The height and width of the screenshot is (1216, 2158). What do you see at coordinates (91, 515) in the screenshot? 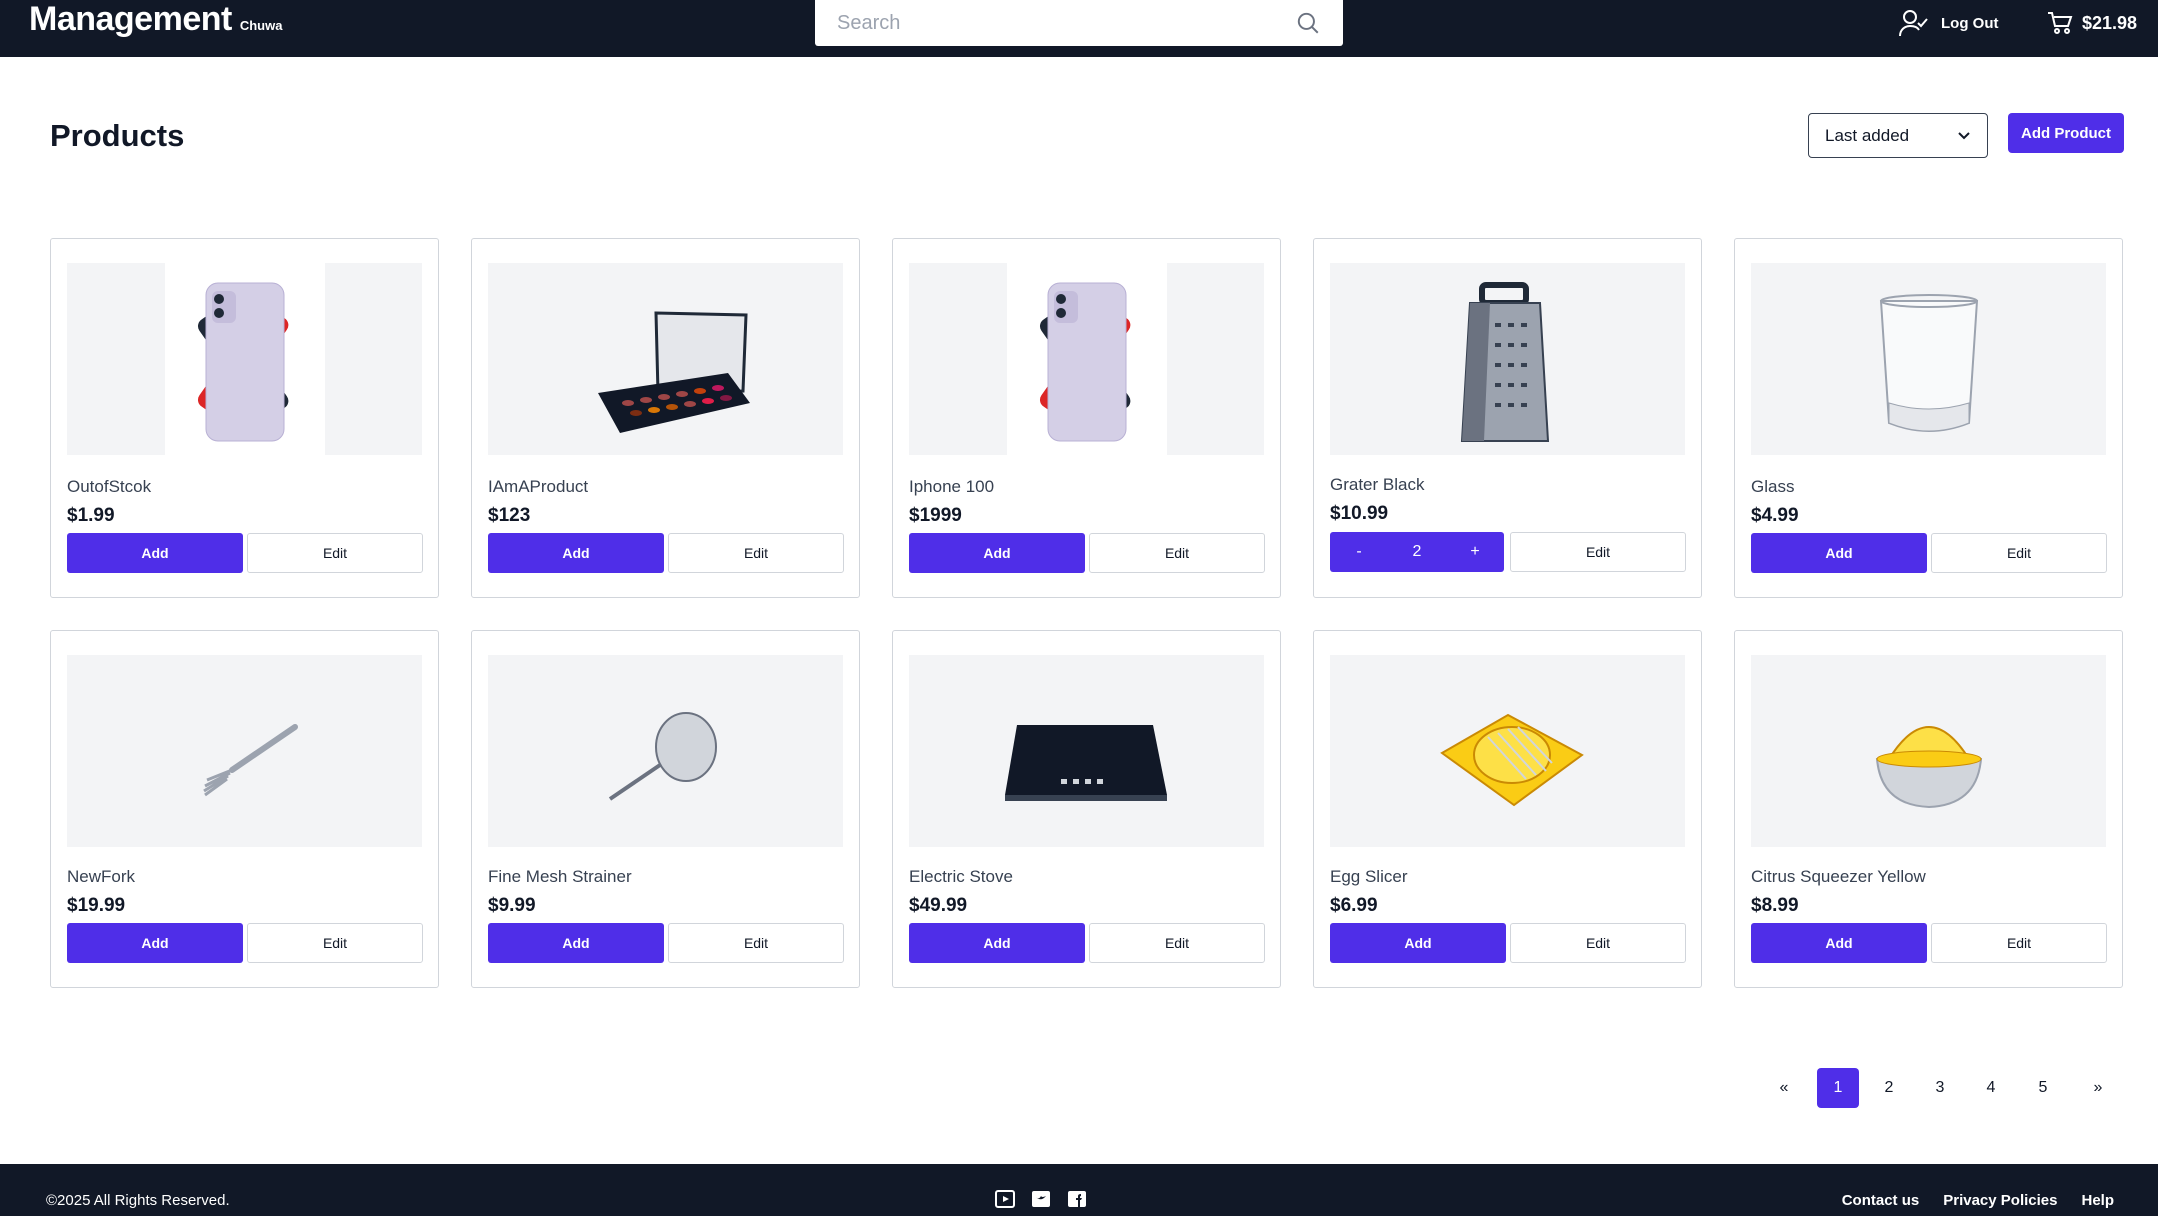
I see `product-price: $1.99` at bounding box center [91, 515].